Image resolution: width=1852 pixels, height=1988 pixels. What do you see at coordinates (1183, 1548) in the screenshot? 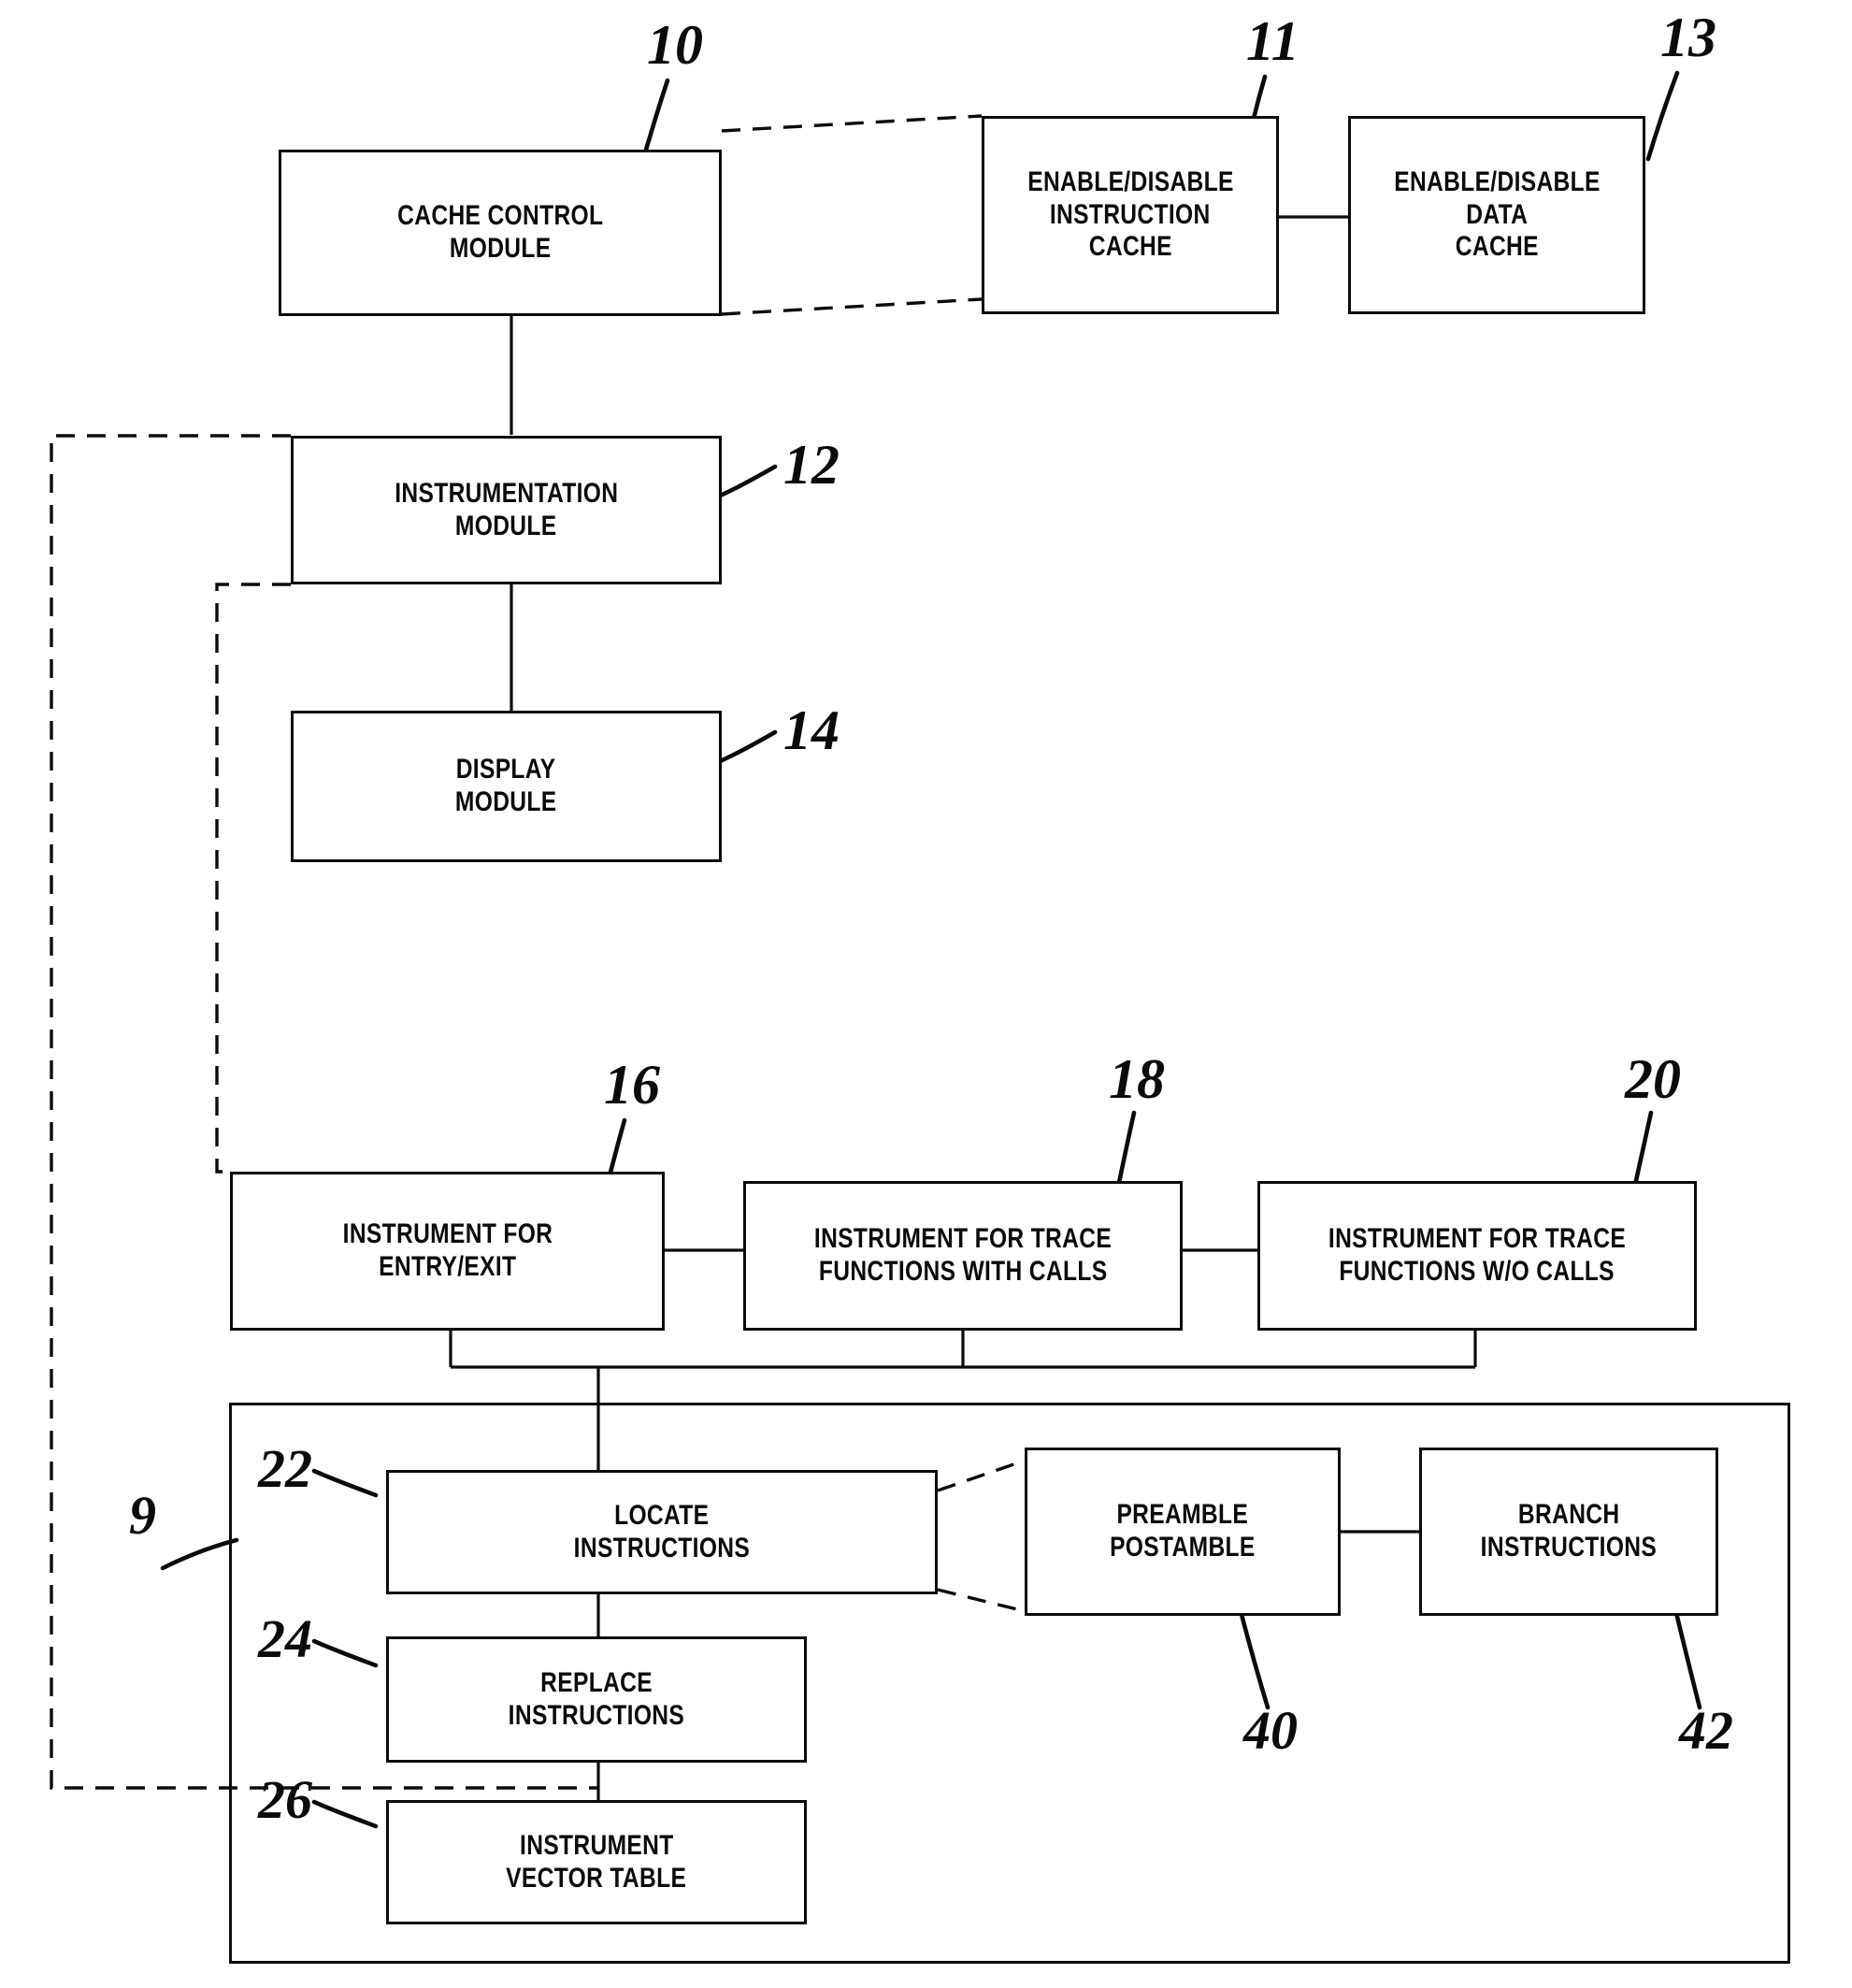
I see `block-label-line2: POSTAMBLE` at bounding box center [1183, 1548].